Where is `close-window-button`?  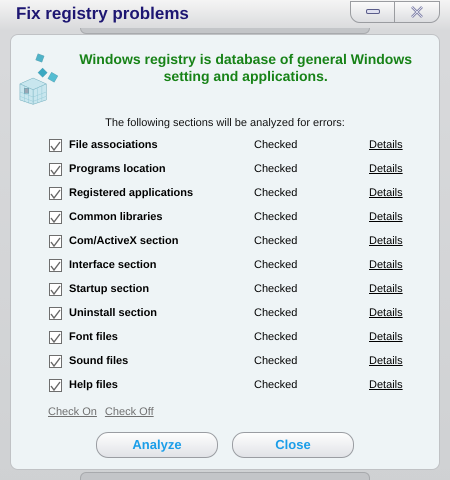
close-window-button is located at coordinates (417, 12).